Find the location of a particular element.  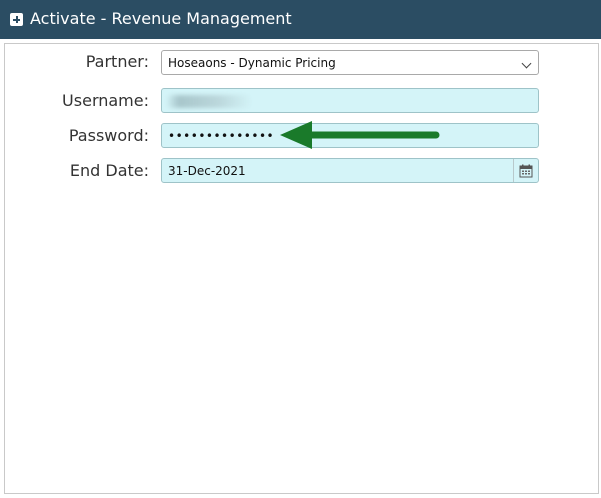

annotation-arrow-icon is located at coordinates (360, 135).